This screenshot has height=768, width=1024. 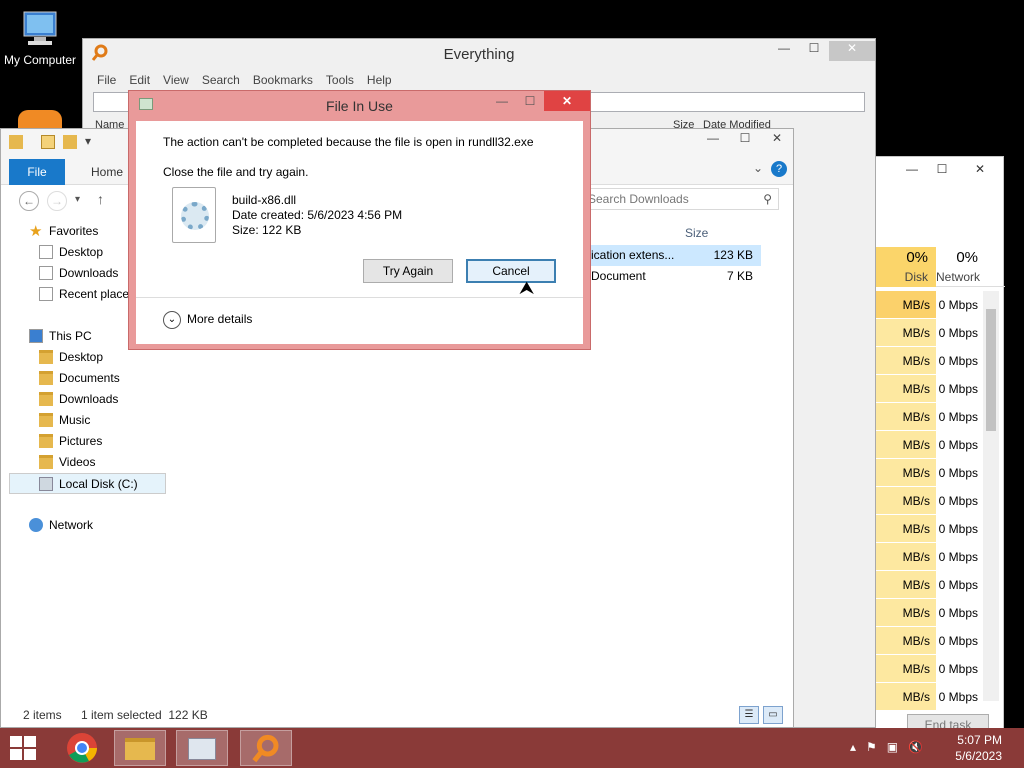 What do you see at coordinates (408, 271) in the screenshot?
I see `try-again-button: Try Again` at bounding box center [408, 271].